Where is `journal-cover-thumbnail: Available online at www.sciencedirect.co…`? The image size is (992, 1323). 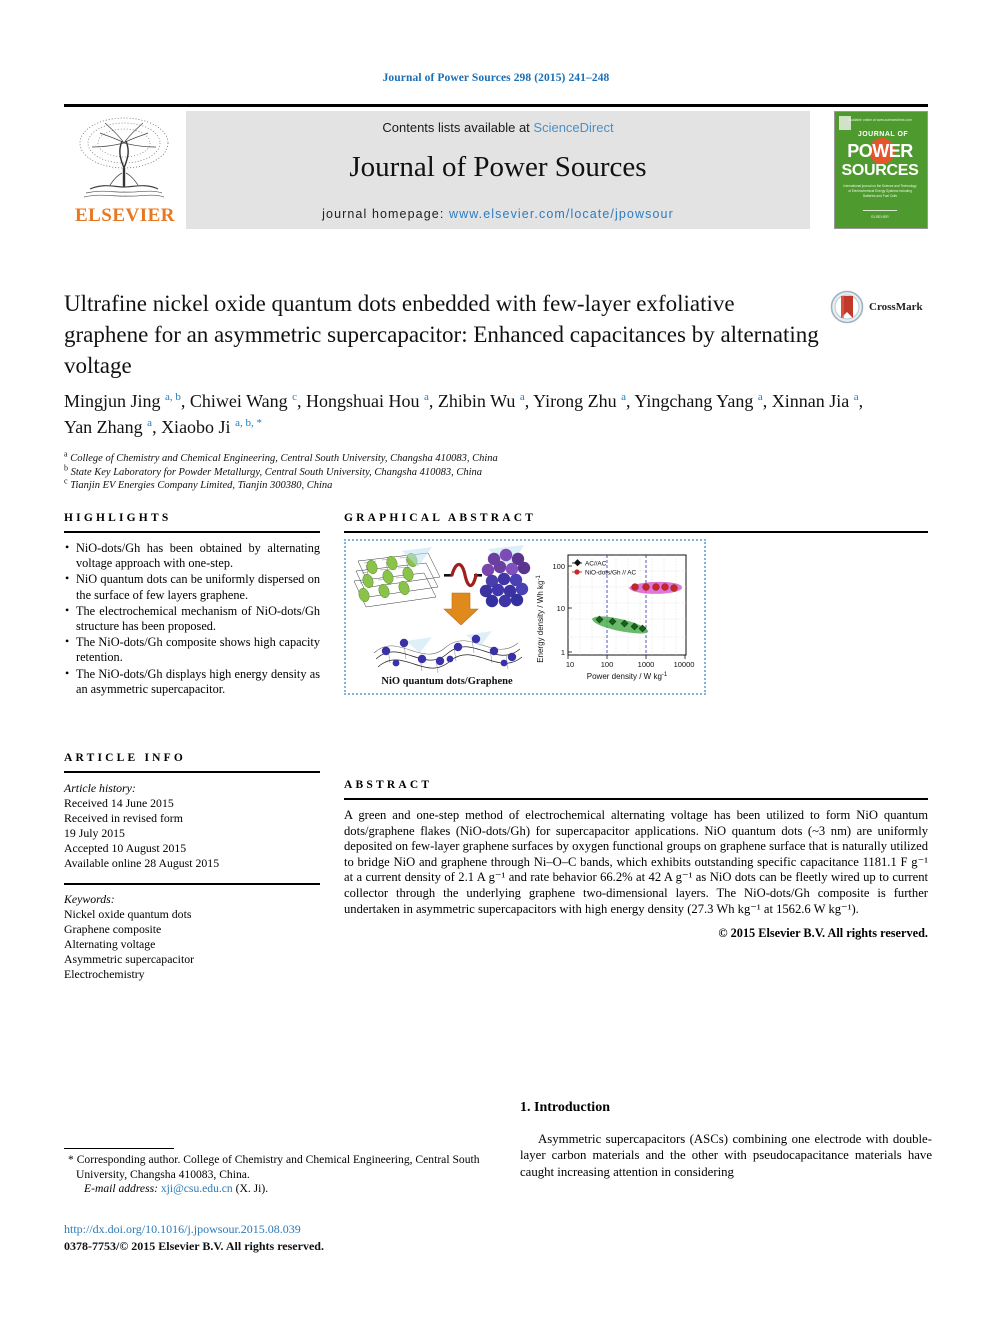 journal-cover-thumbnail: Available online at www.sciencedirect.co… is located at coordinates (881, 170).